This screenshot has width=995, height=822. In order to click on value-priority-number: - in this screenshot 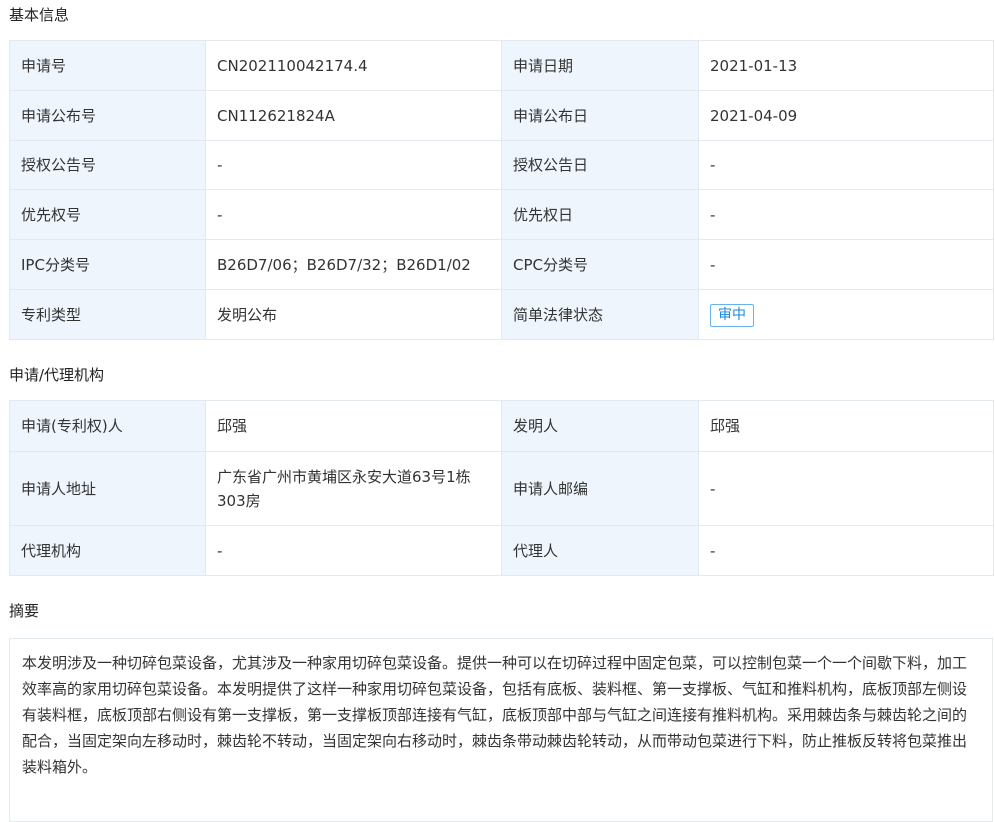, I will do `click(353, 214)`.